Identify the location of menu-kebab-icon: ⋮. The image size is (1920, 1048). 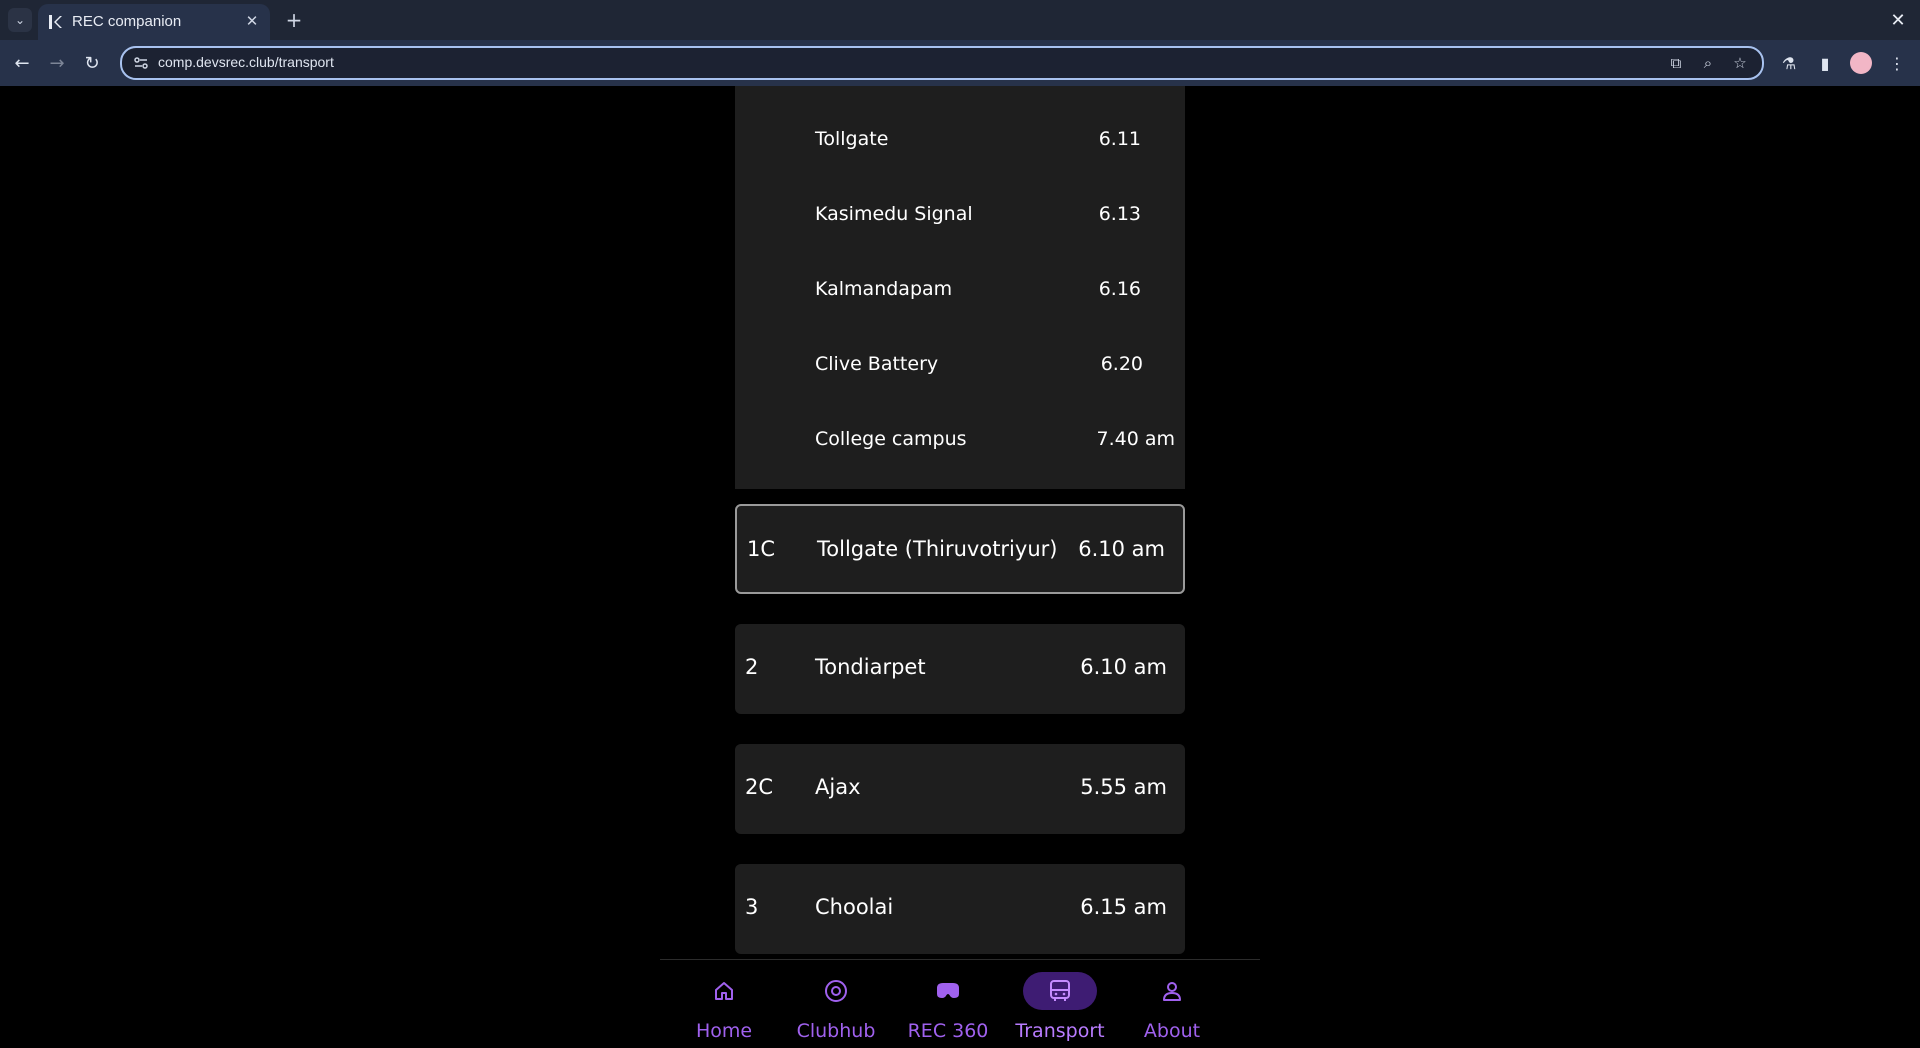
(1897, 63).